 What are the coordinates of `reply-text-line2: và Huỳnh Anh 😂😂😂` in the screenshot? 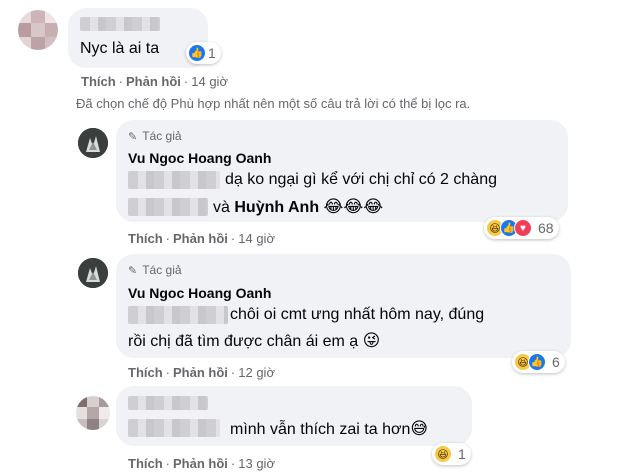 It's located at (298, 207).